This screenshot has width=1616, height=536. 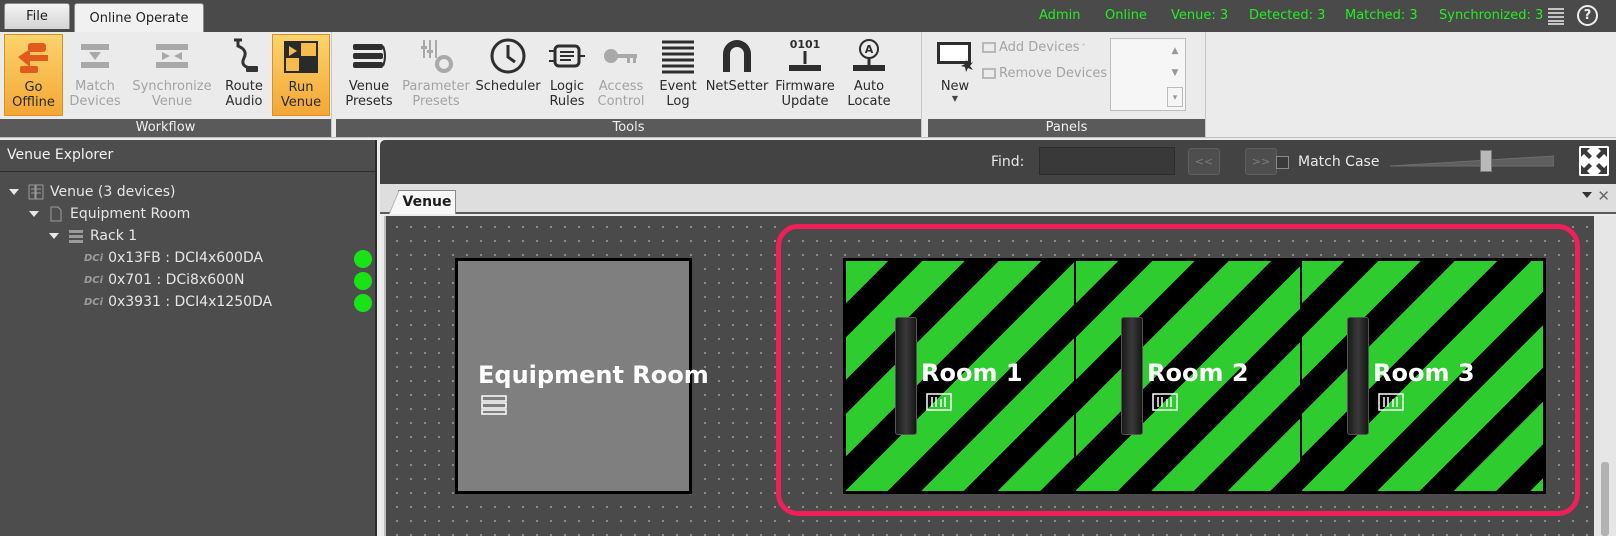 I want to click on find-next-button: >>, so click(x=1261, y=161).